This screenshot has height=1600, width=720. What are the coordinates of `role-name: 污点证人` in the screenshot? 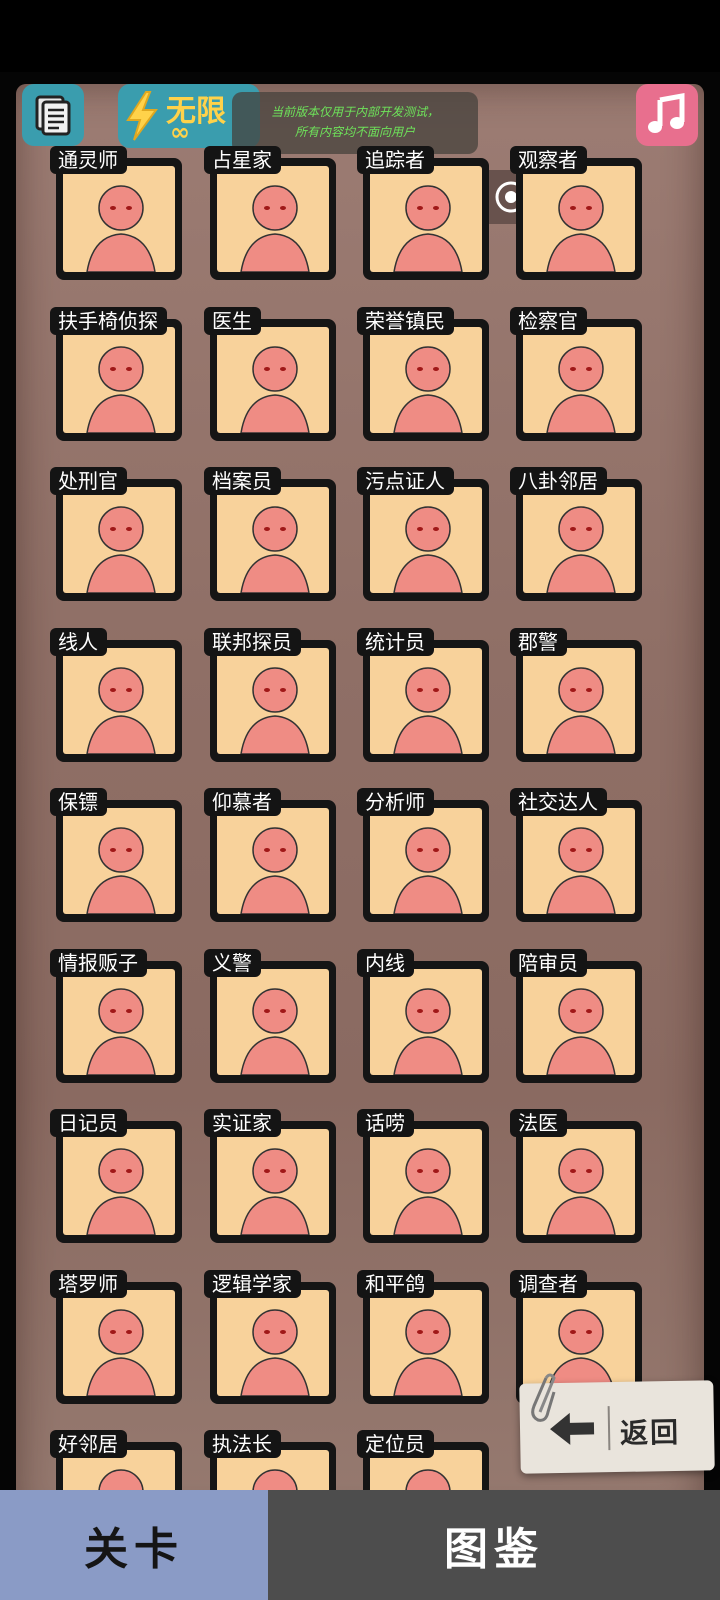 It's located at (405, 481).